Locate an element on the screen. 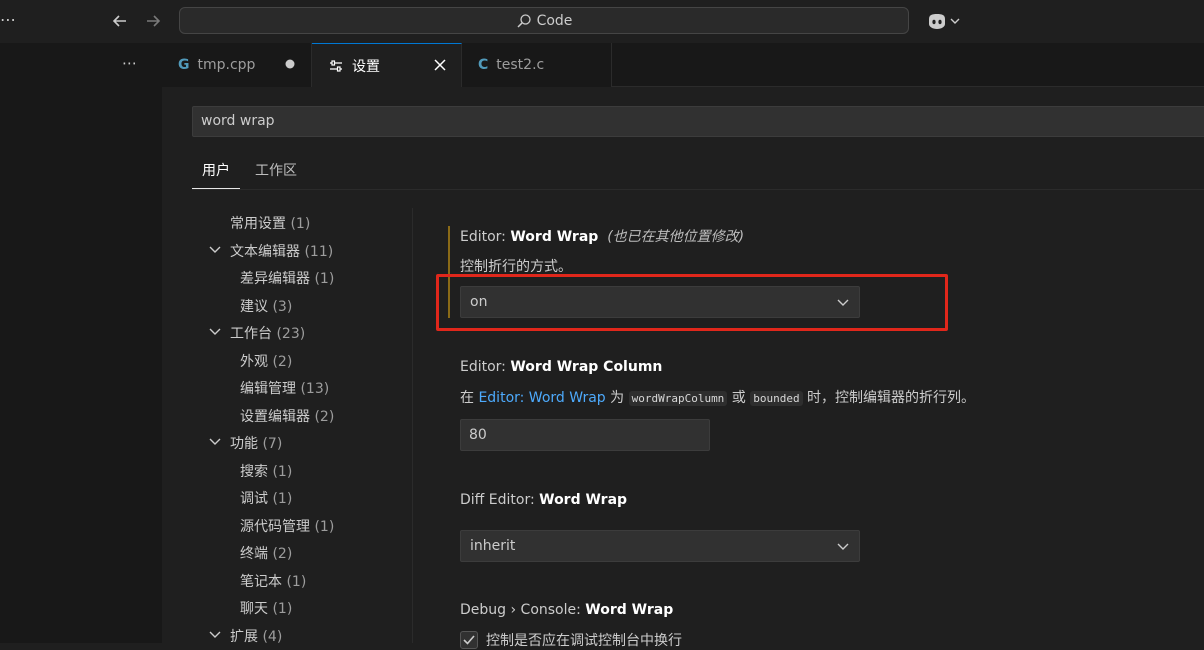 Image resolution: width=1204 pixels, height=650 pixels. tab-label: test2.c is located at coordinates (520, 65).